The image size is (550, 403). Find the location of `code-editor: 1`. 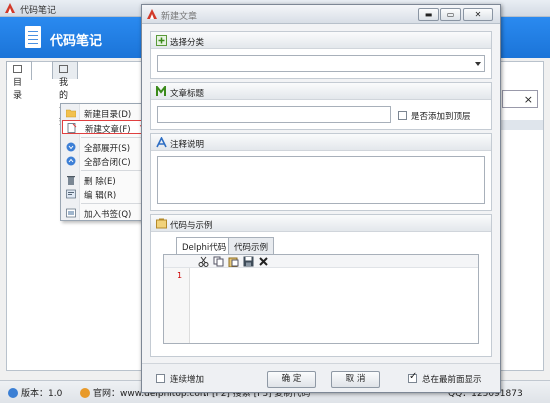

code-editor: 1 is located at coordinates (321, 299).